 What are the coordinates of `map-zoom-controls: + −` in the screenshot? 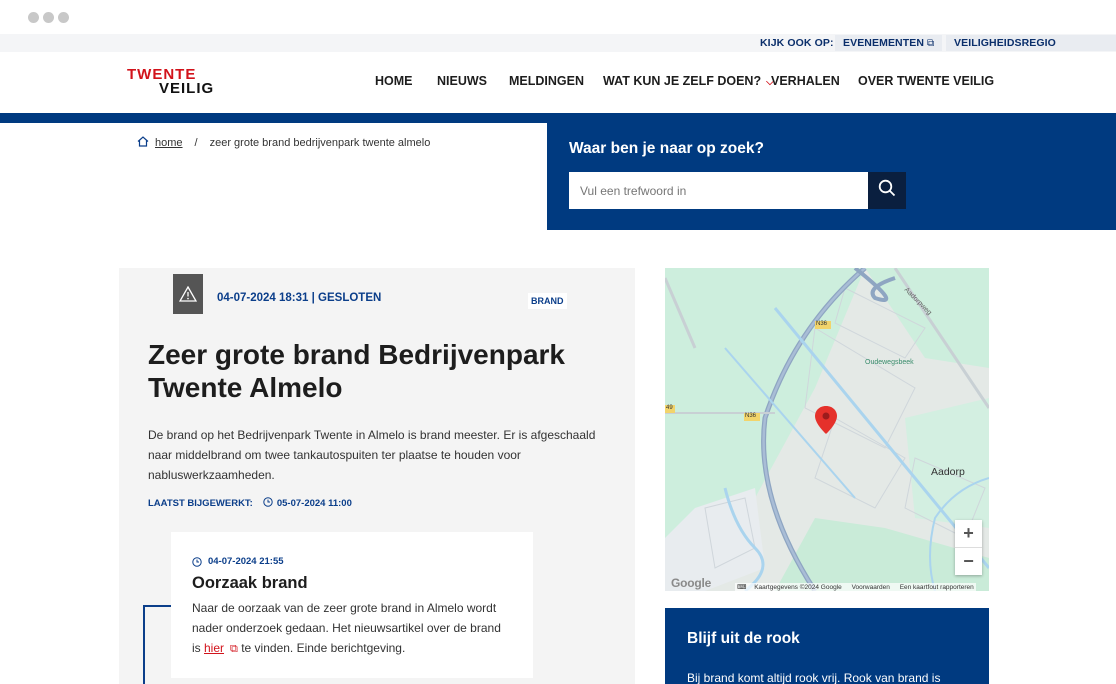 It's located at (968, 547).